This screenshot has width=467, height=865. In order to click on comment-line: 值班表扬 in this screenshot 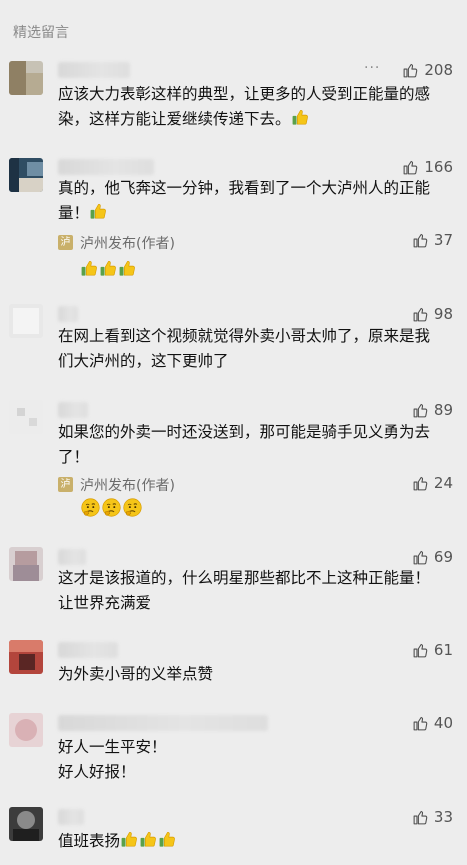, I will do `click(89, 841)`.